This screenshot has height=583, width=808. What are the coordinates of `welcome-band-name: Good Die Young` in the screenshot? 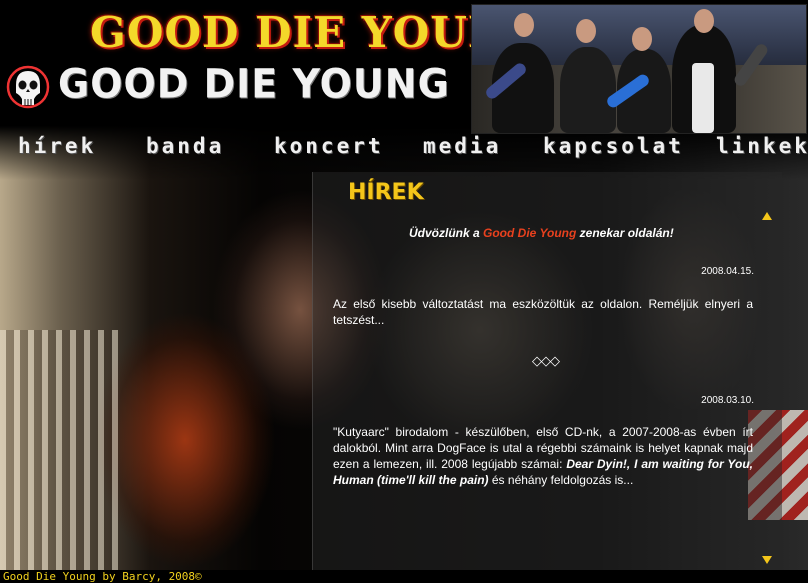 It's located at (530, 233).